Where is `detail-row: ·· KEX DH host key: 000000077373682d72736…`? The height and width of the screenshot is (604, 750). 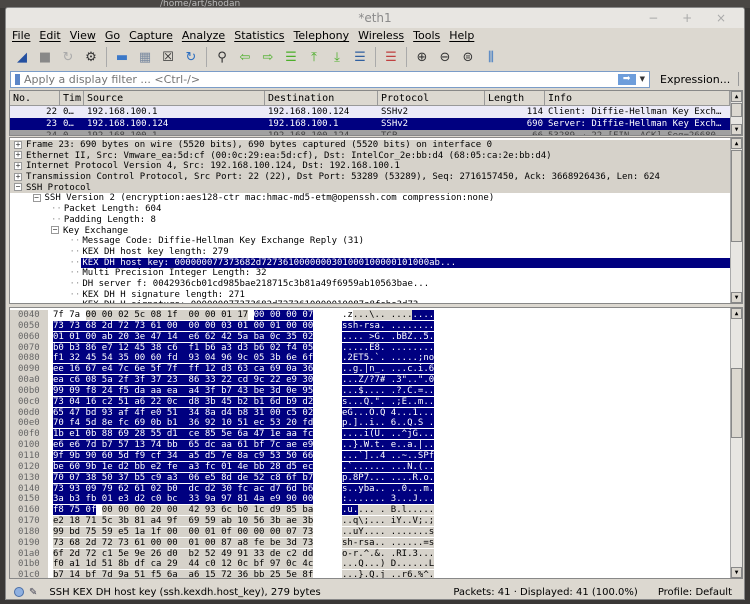 detail-row: ·· KEX DH host key: 000000077373682d72736… is located at coordinates (376, 263).